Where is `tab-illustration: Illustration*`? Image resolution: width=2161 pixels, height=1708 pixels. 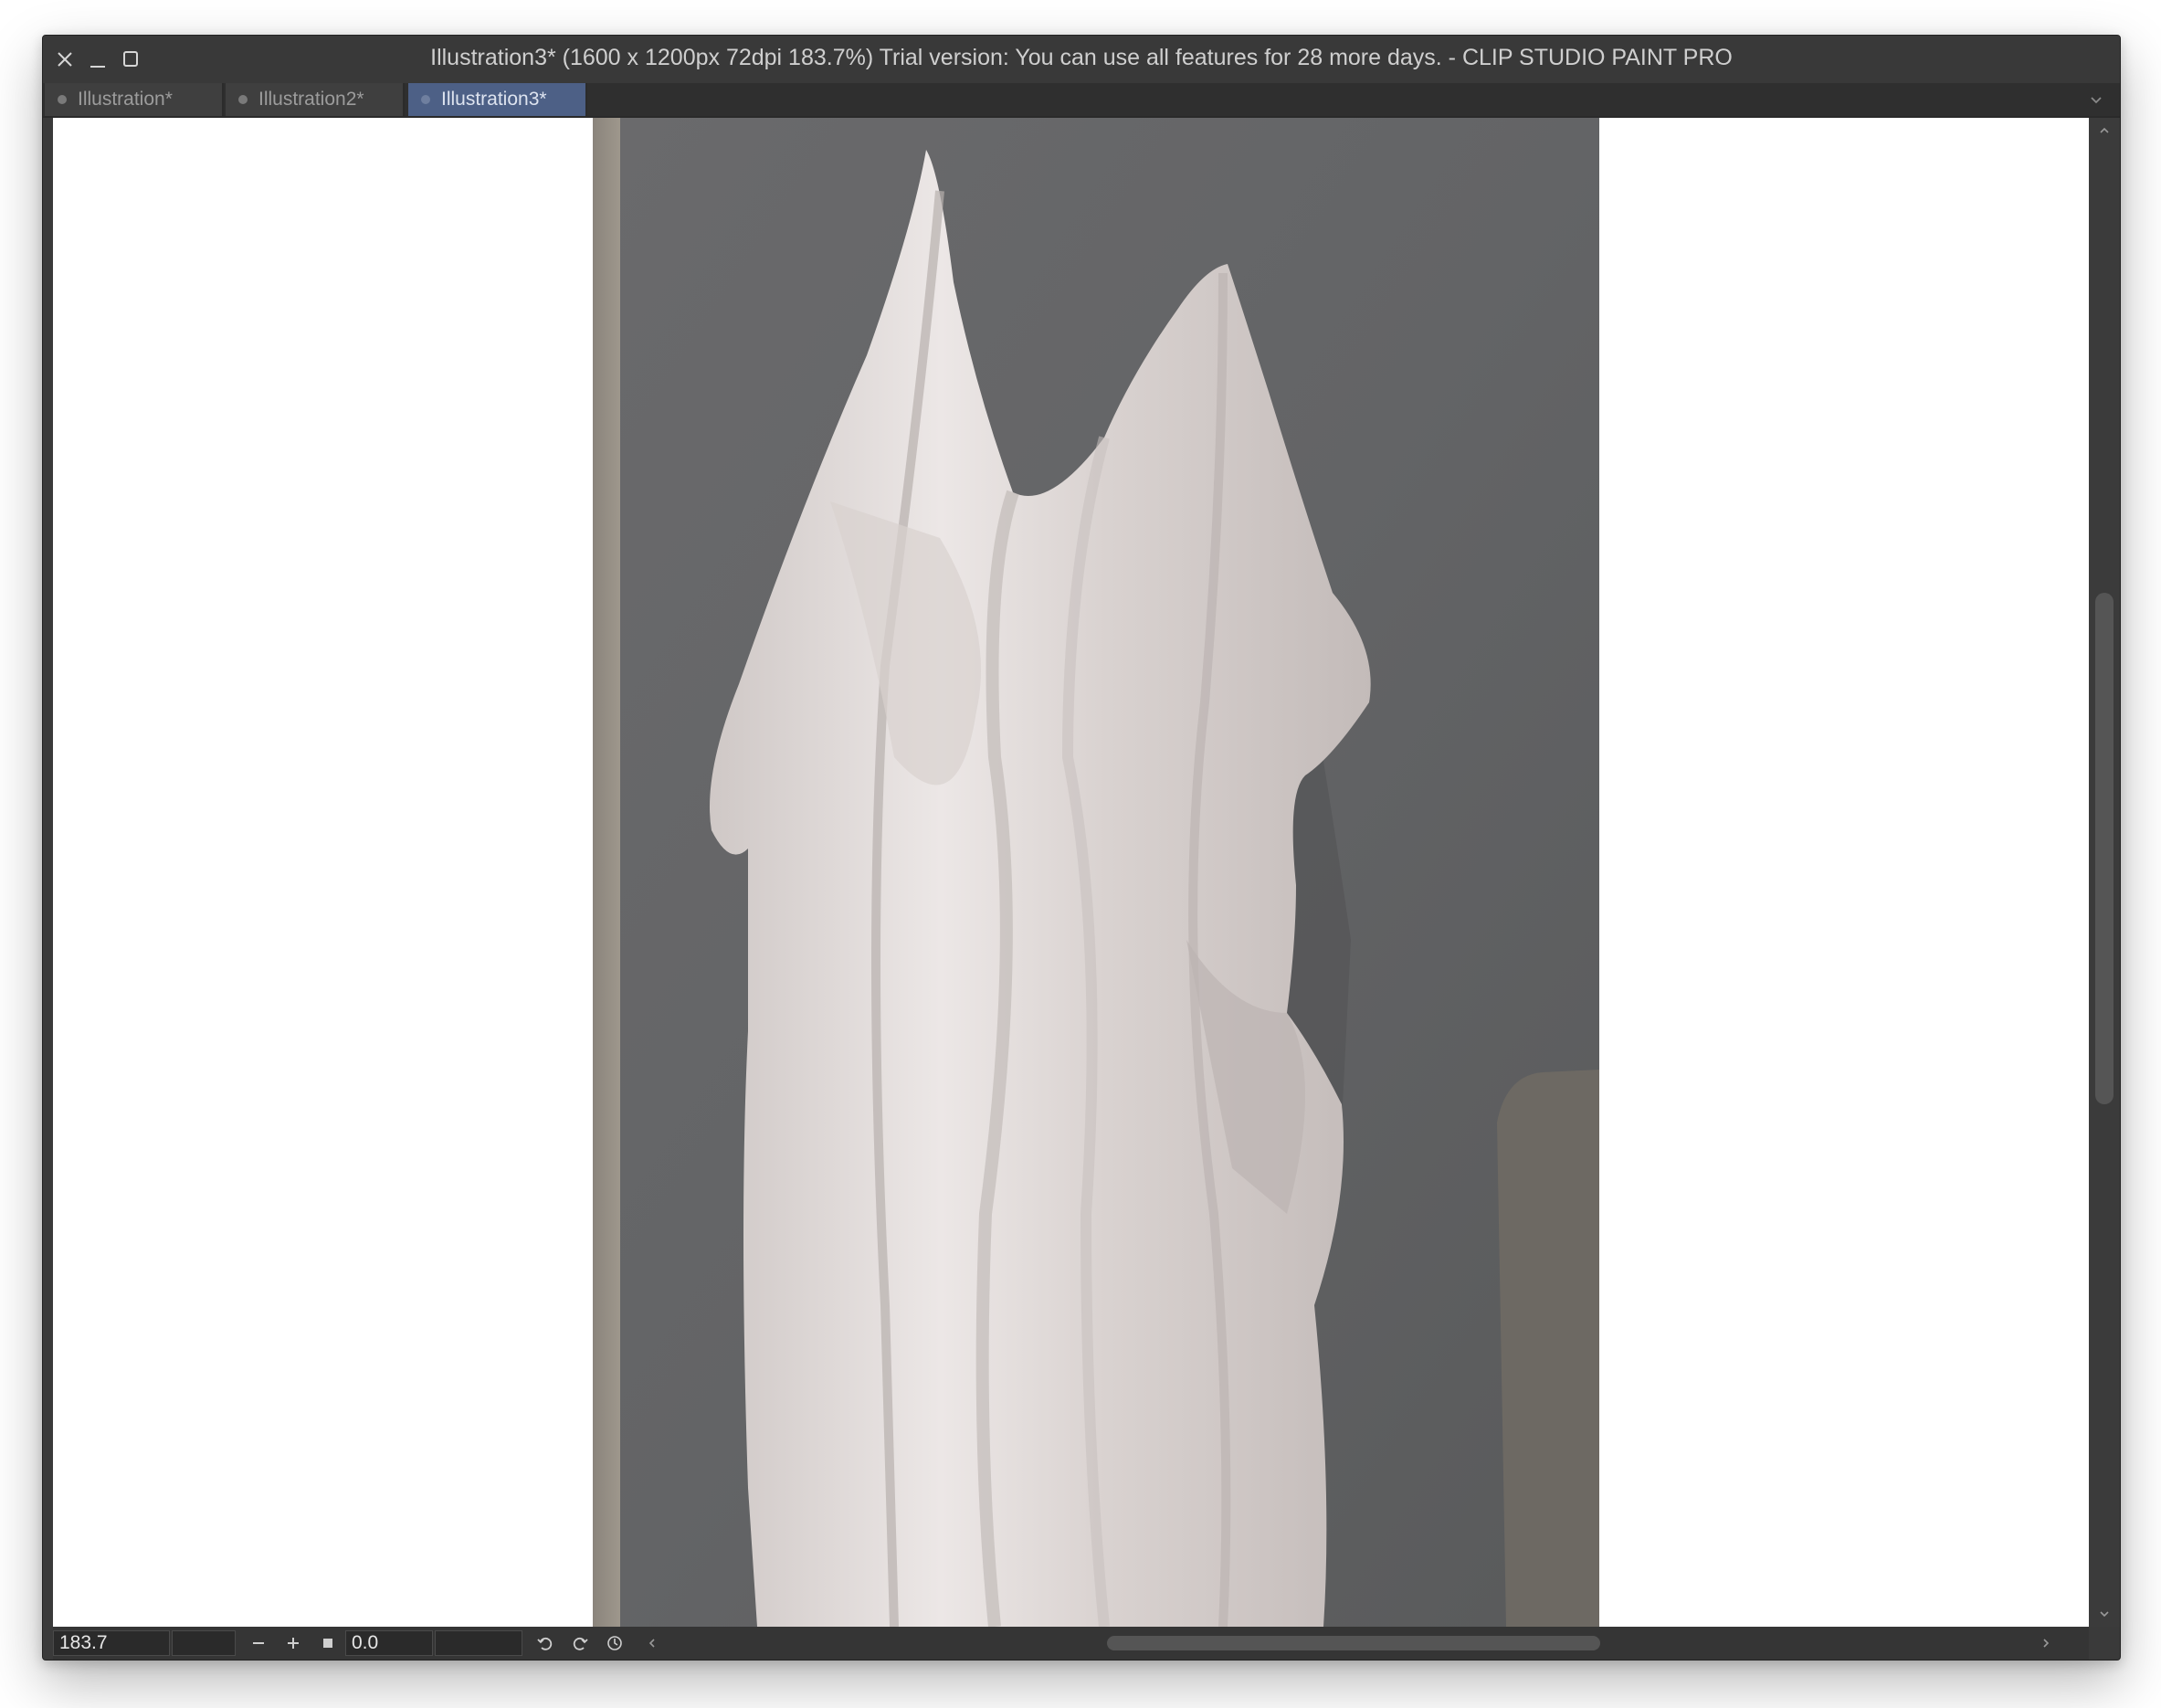 tab-illustration: Illustration* is located at coordinates (134, 99).